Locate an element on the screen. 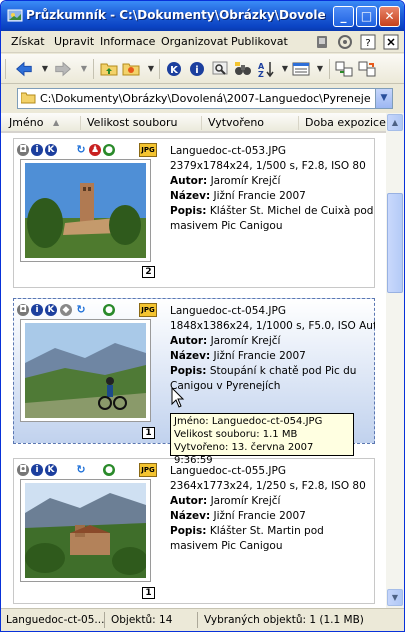  menu-upravit: Upravit is located at coordinates (74, 41).